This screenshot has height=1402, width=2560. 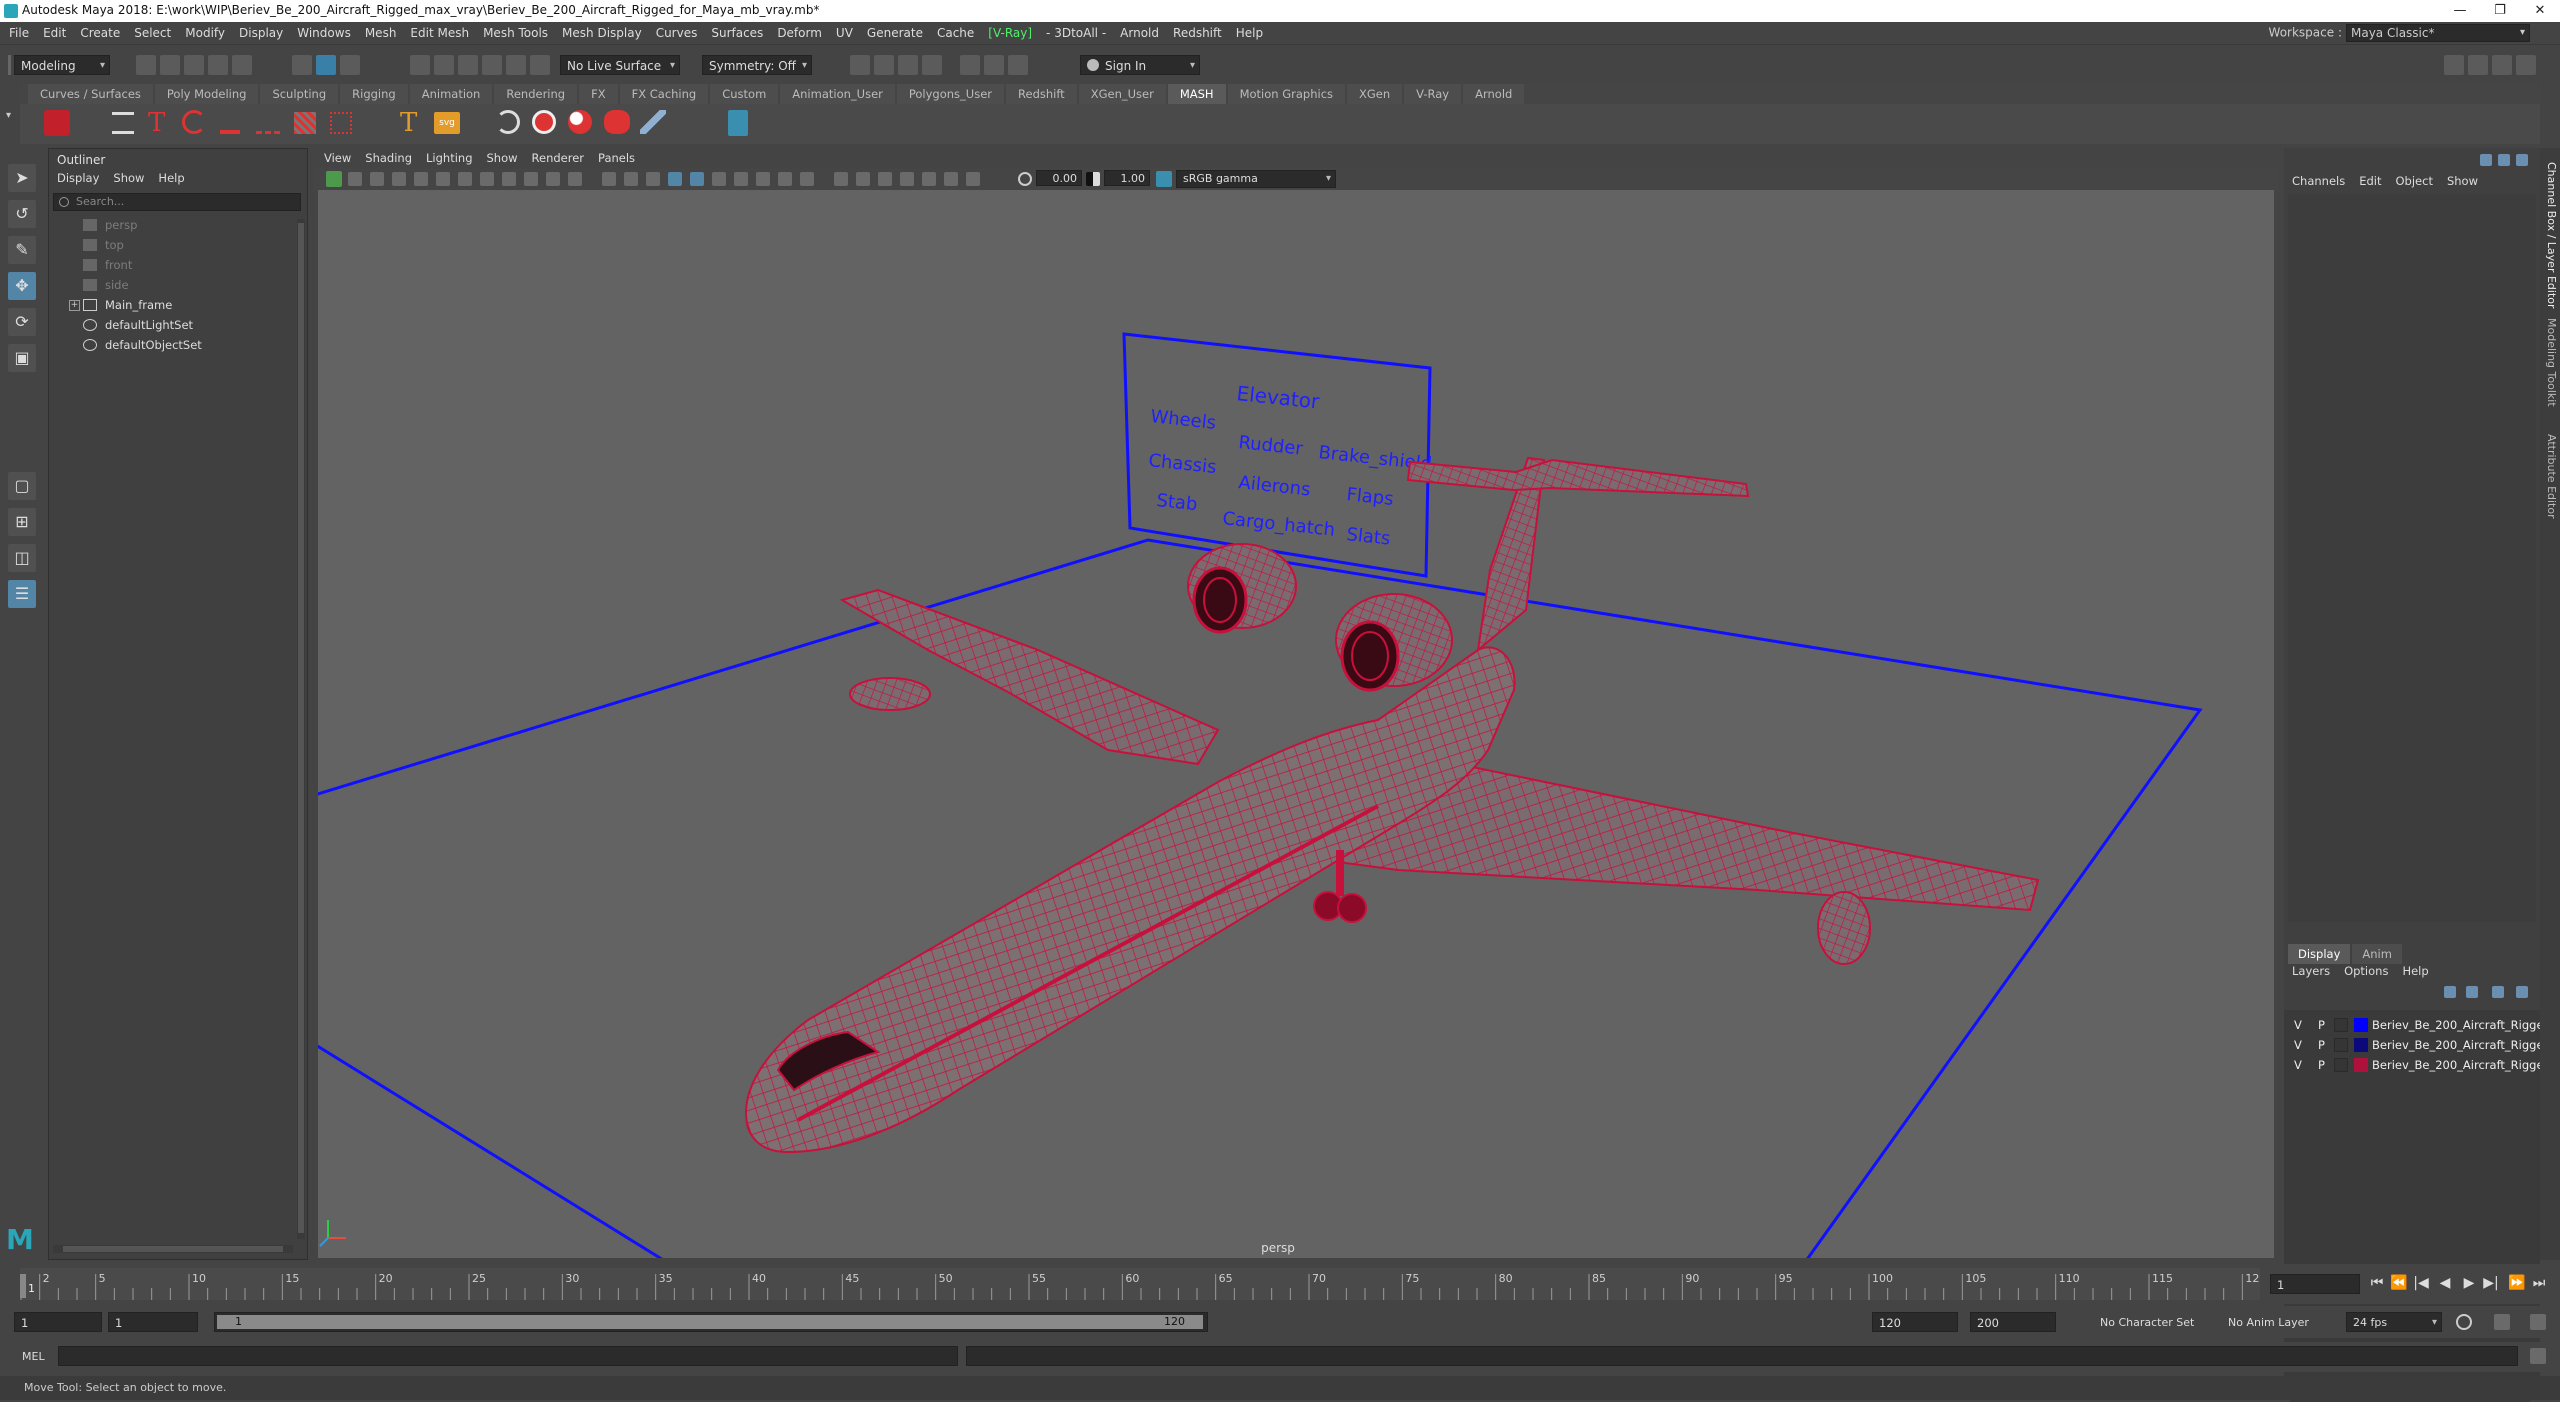 What do you see at coordinates (2414, 181) in the screenshot?
I see `object-menu: Object` at bounding box center [2414, 181].